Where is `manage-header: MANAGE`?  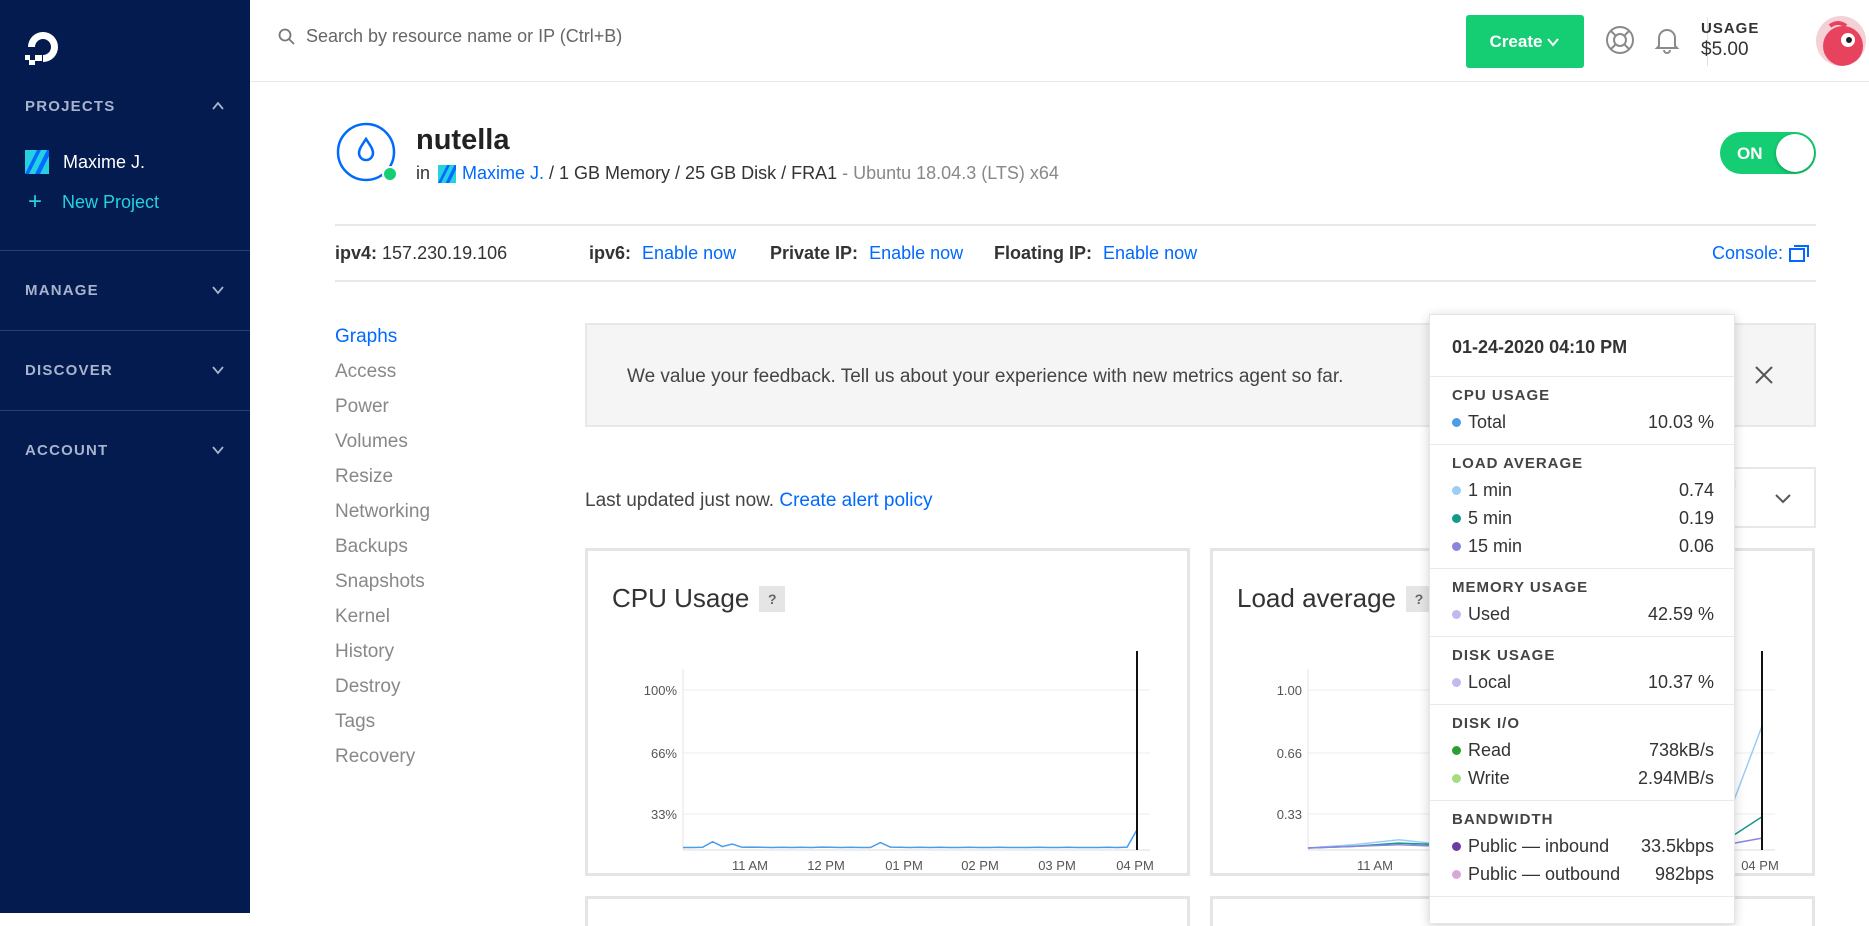
manage-header: MANAGE is located at coordinates (125, 290).